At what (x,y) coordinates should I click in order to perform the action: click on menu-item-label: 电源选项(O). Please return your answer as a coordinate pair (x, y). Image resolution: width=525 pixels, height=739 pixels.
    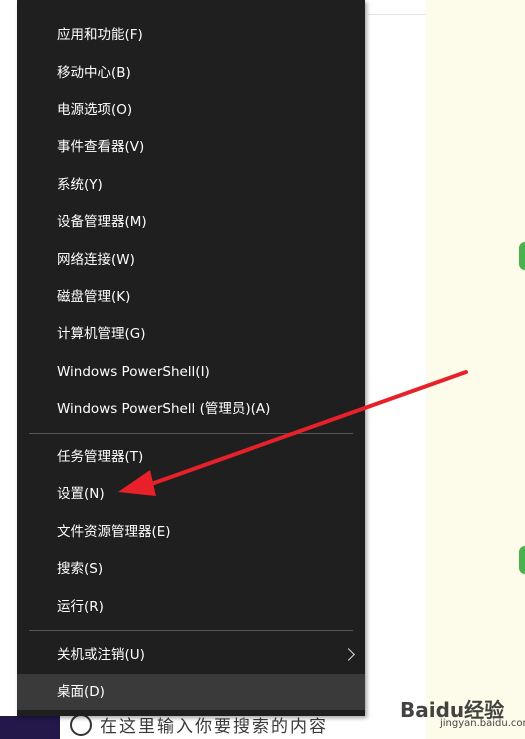
    Looking at the image, I should click on (95, 110).